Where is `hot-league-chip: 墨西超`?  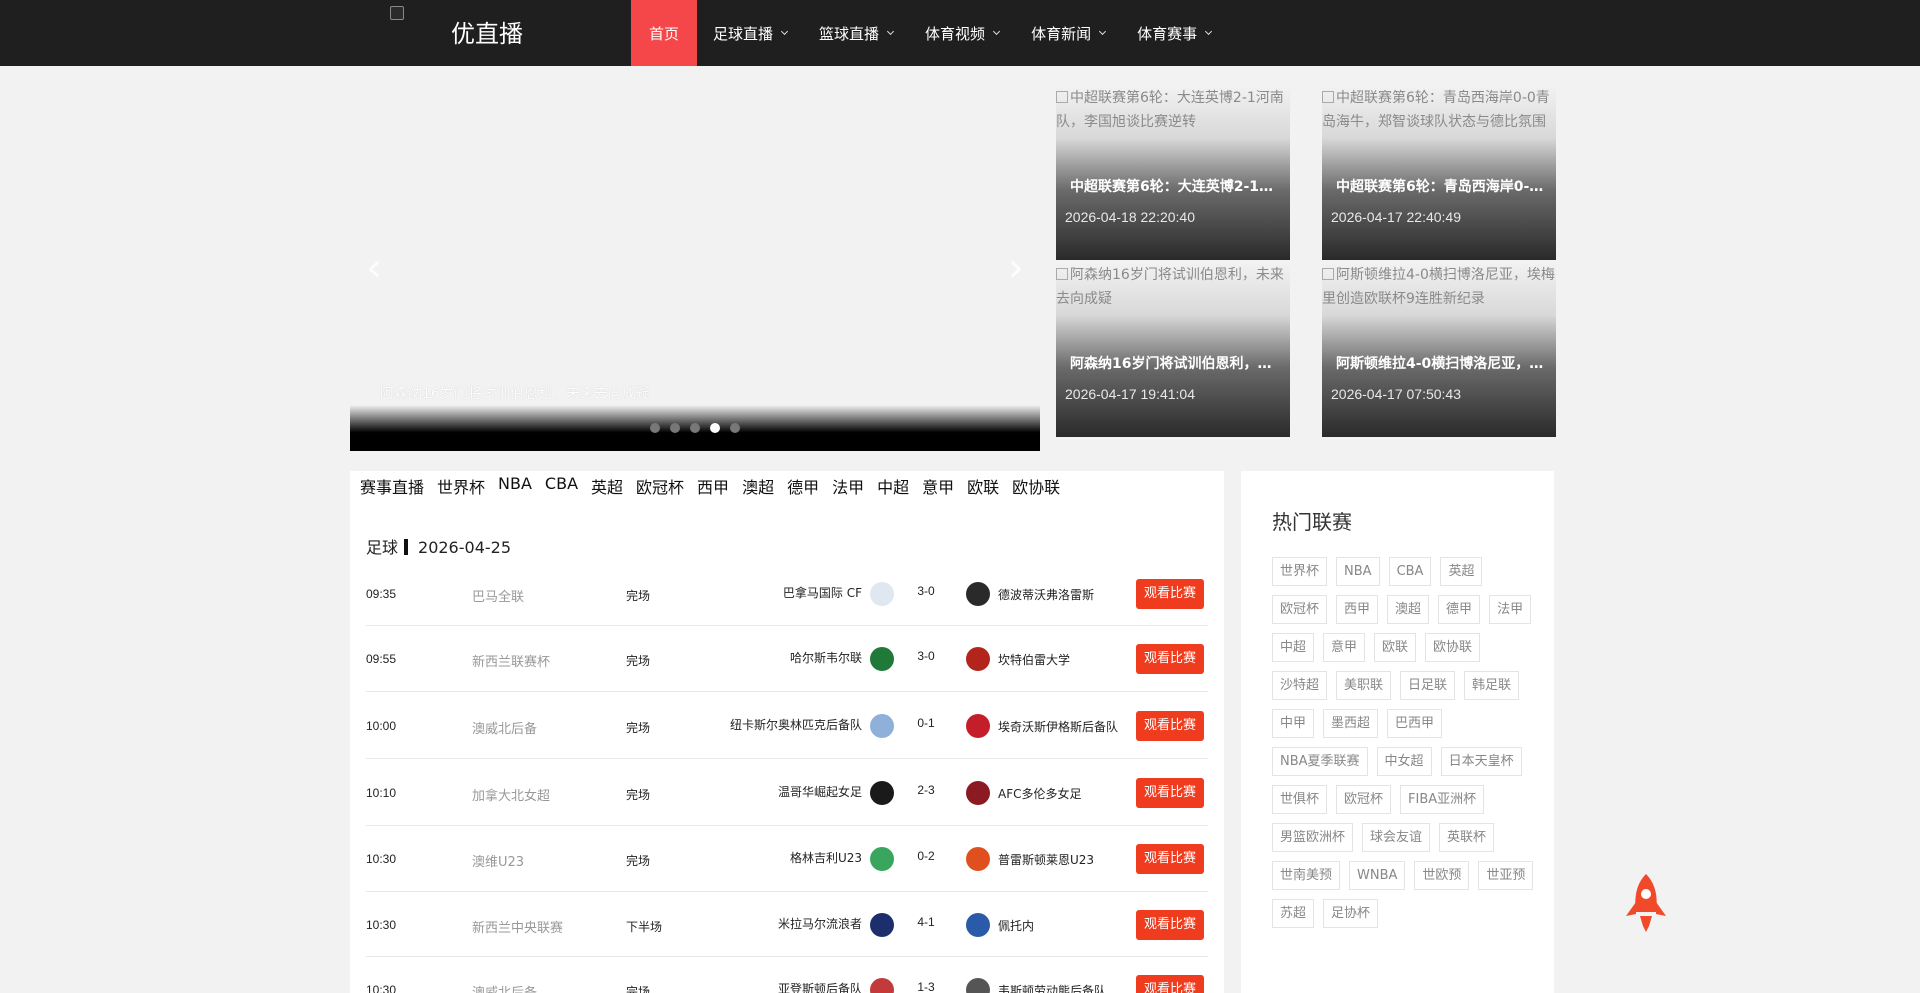 hot-league-chip: 墨西超 is located at coordinates (1351, 723).